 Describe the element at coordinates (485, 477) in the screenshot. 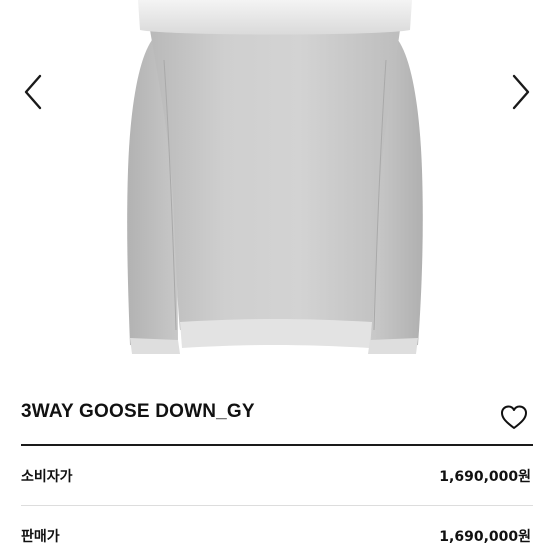

I see `consumer-price-value: 1,690,000원` at that location.